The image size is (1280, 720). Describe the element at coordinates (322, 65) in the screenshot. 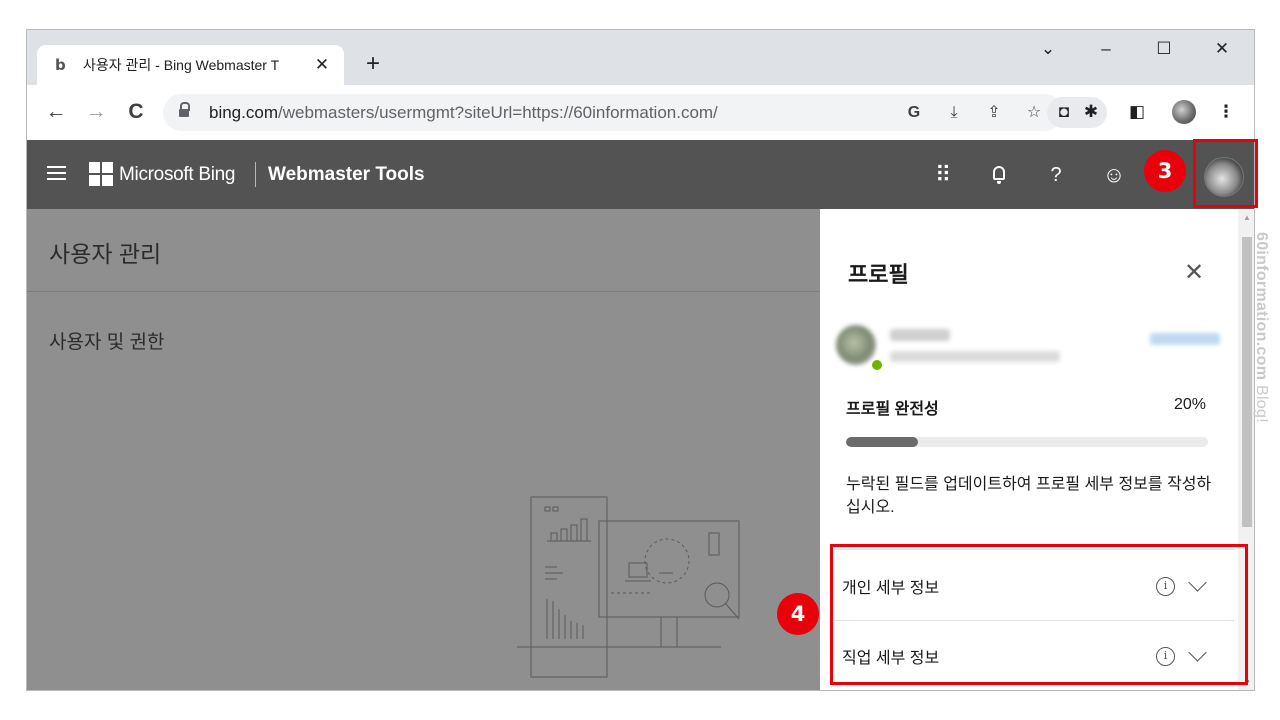

I see `tab-close-icon: ✕` at that location.